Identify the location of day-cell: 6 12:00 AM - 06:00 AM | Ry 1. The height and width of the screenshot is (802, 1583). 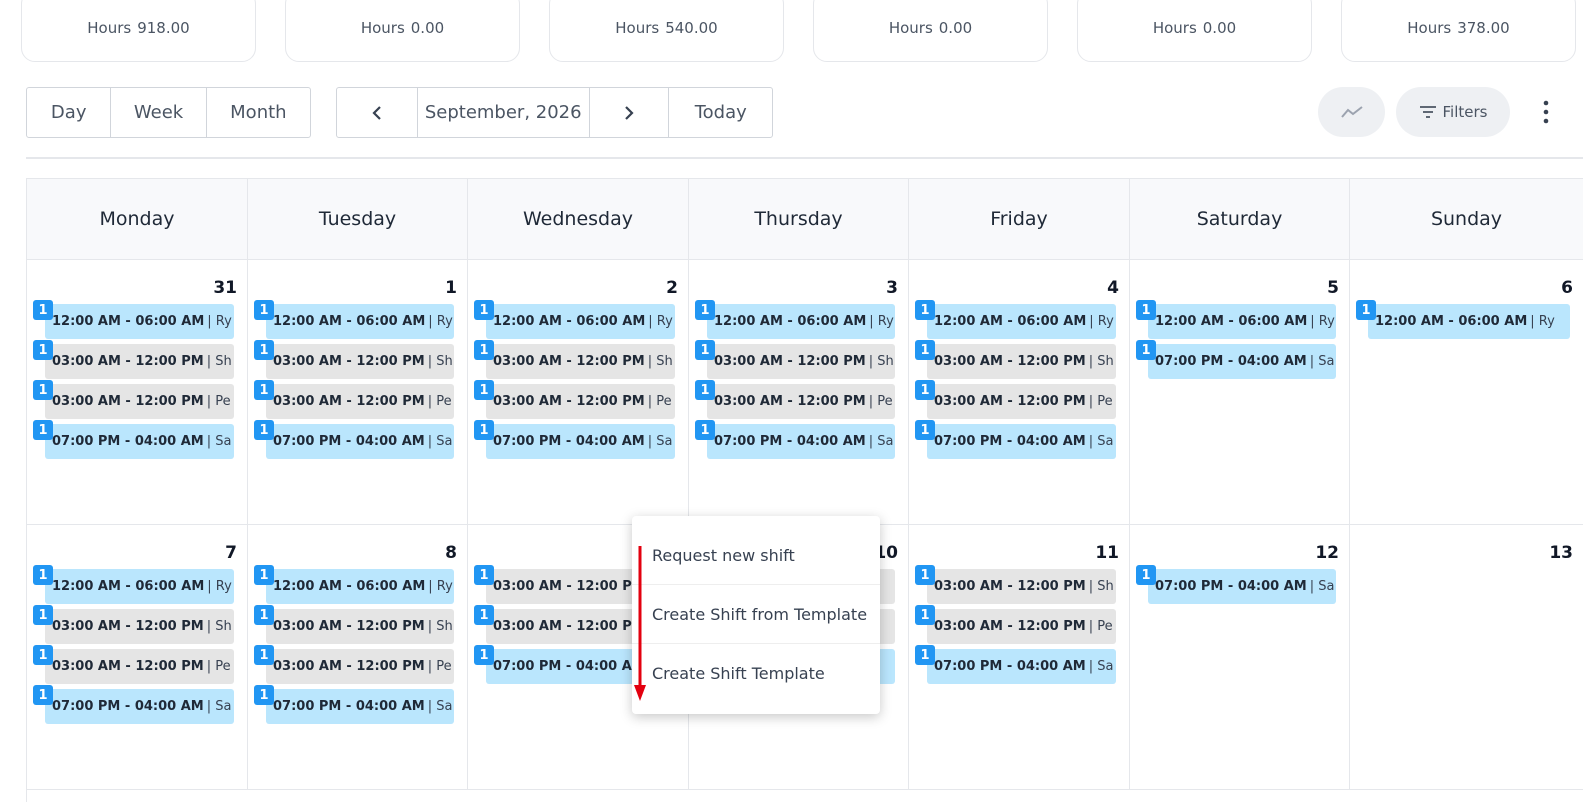
(1466, 392).